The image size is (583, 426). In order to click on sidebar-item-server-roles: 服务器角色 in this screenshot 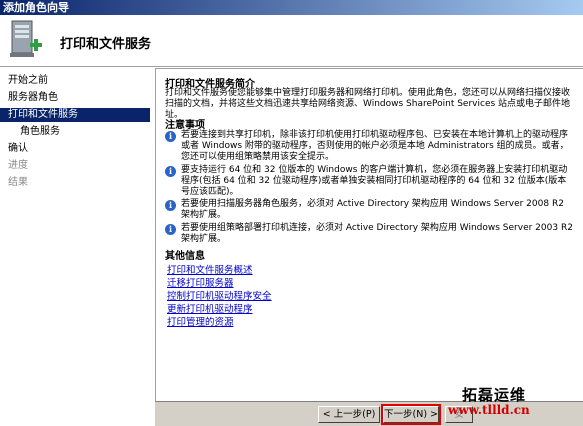, I will do `click(78, 98)`.